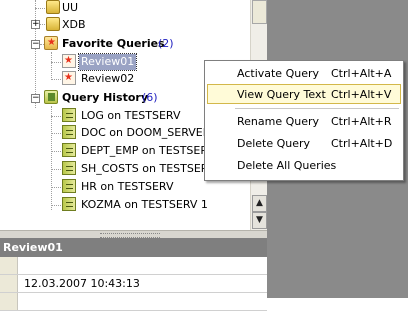  Describe the element at coordinates (148, 150) in the screenshot. I see `tree-item-label: DEPT_EMP on TESTSERV` at that location.